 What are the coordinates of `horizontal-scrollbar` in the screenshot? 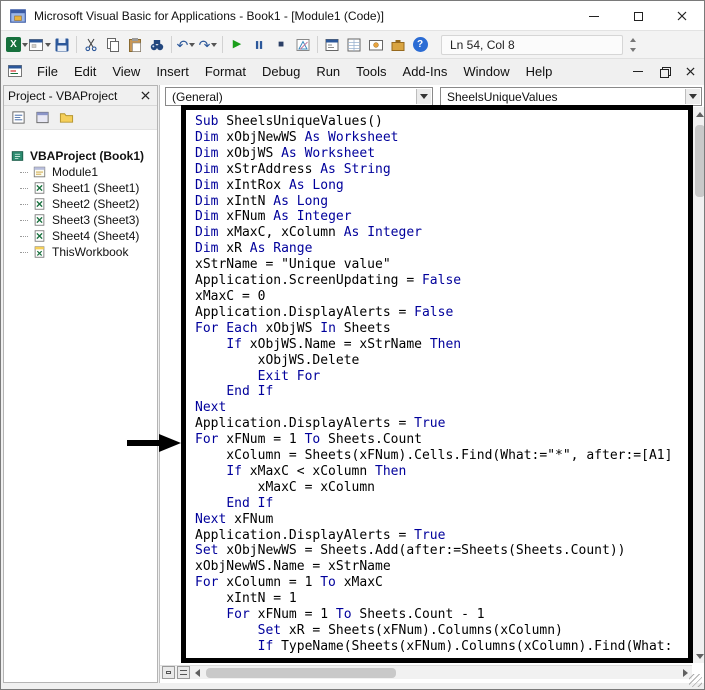 It's located at (426, 672).